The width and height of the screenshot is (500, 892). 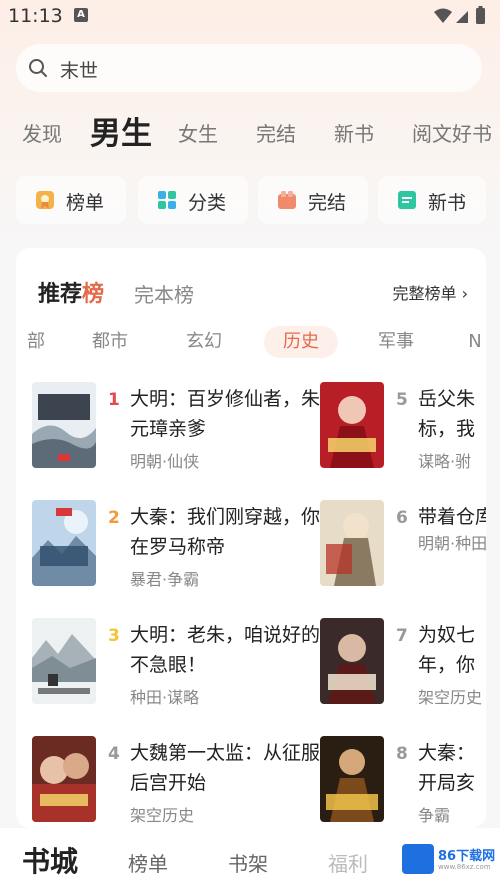 What do you see at coordinates (225, 768) in the screenshot?
I see `book-title: 大魏第一太监：从征服后宫开始` at bounding box center [225, 768].